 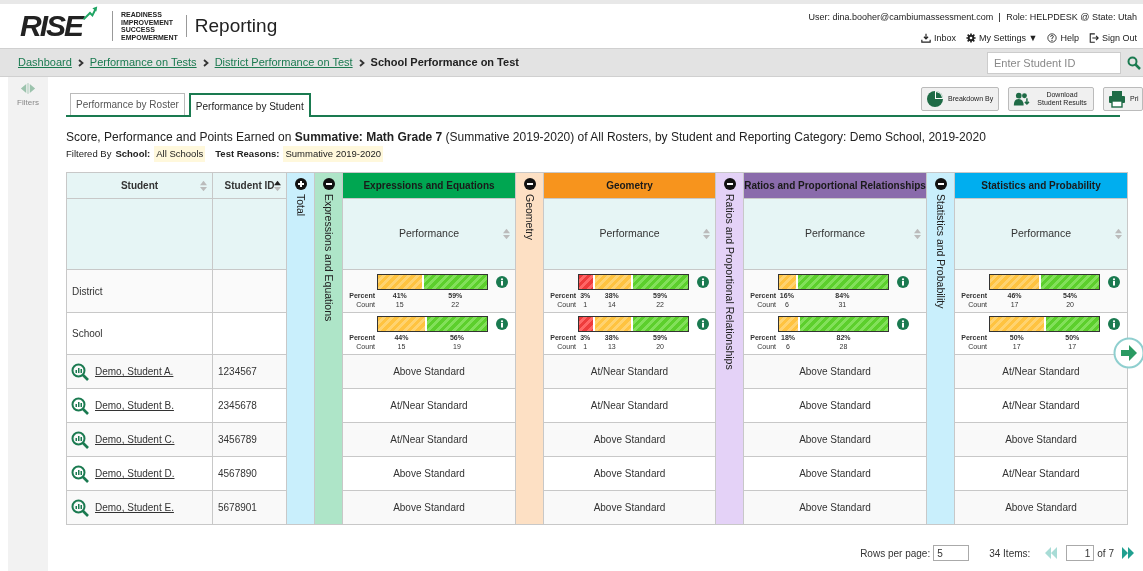 What do you see at coordinates (28, 103) in the screenshot?
I see `sidebar-label: Filters` at bounding box center [28, 103].